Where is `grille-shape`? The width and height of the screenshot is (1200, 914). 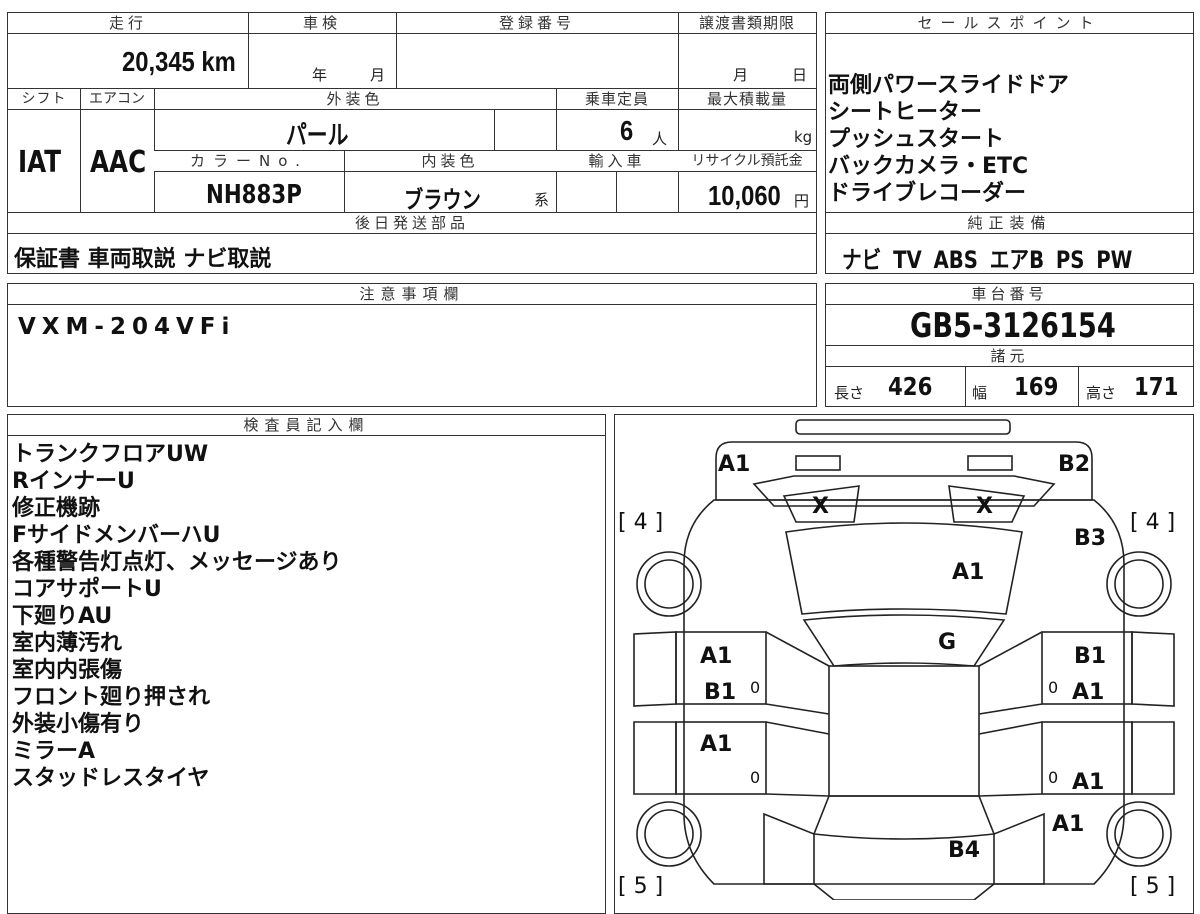
grille-shape is located at coordinates (904, 491).